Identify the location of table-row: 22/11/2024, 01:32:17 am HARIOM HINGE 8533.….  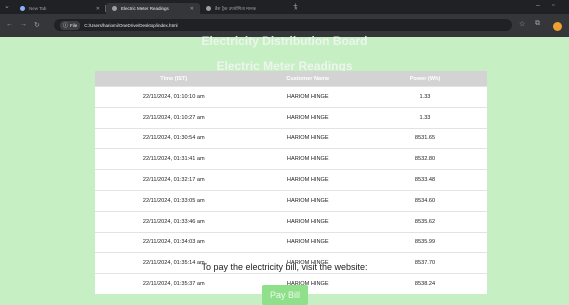
(291, 180).